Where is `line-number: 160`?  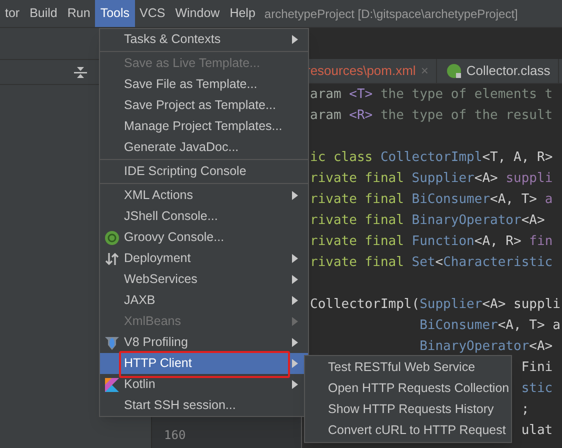
line-number: 160 is located at coordinates (175, 435).